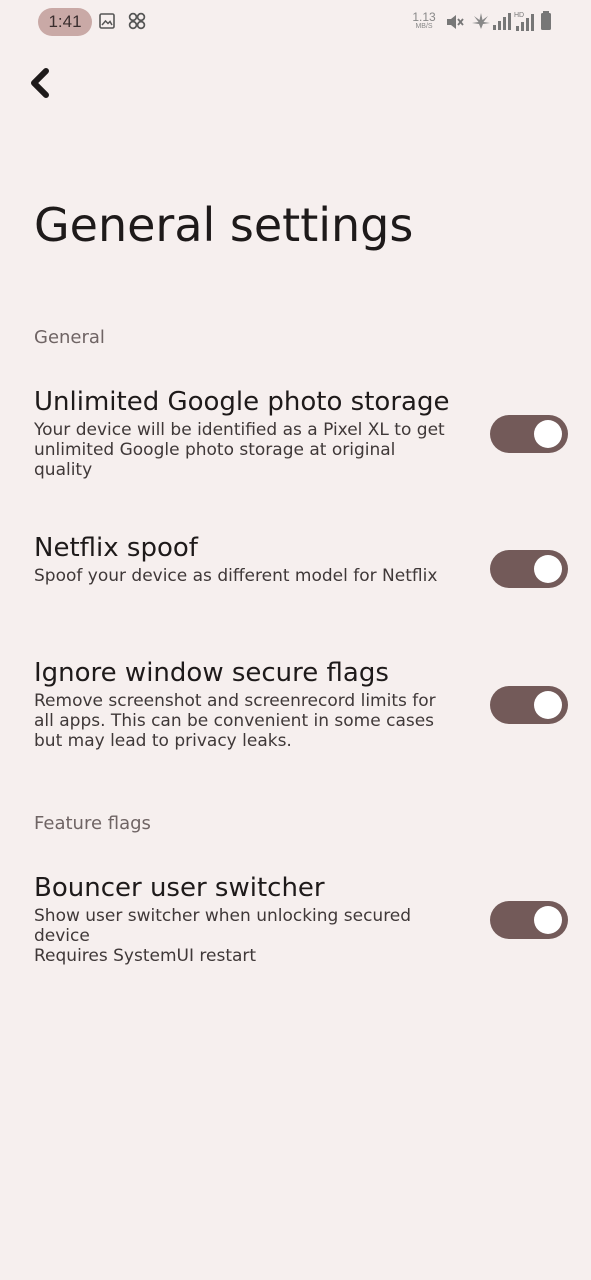 This screenshot has height=1280, width=591. I want to click on gallery-icon, so click(107, 23).